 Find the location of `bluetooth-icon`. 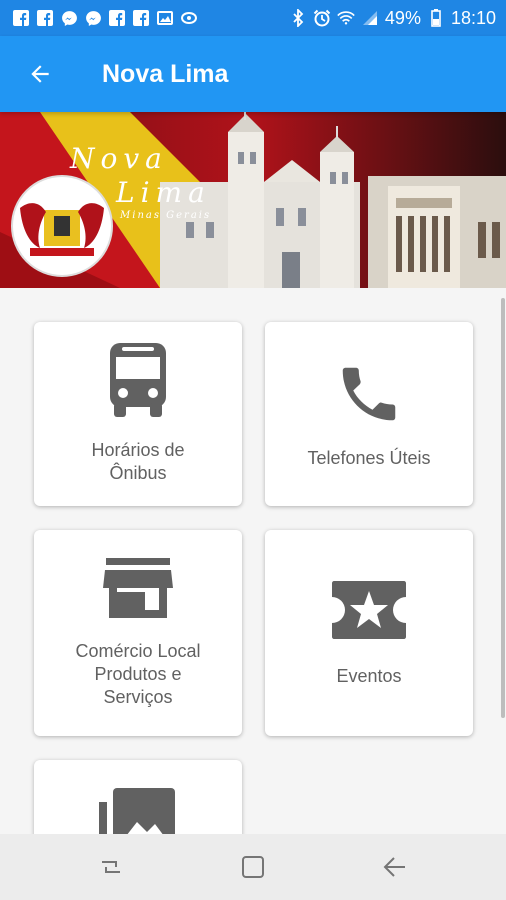

bluetooth-icon is located at coordinates (298, 18).